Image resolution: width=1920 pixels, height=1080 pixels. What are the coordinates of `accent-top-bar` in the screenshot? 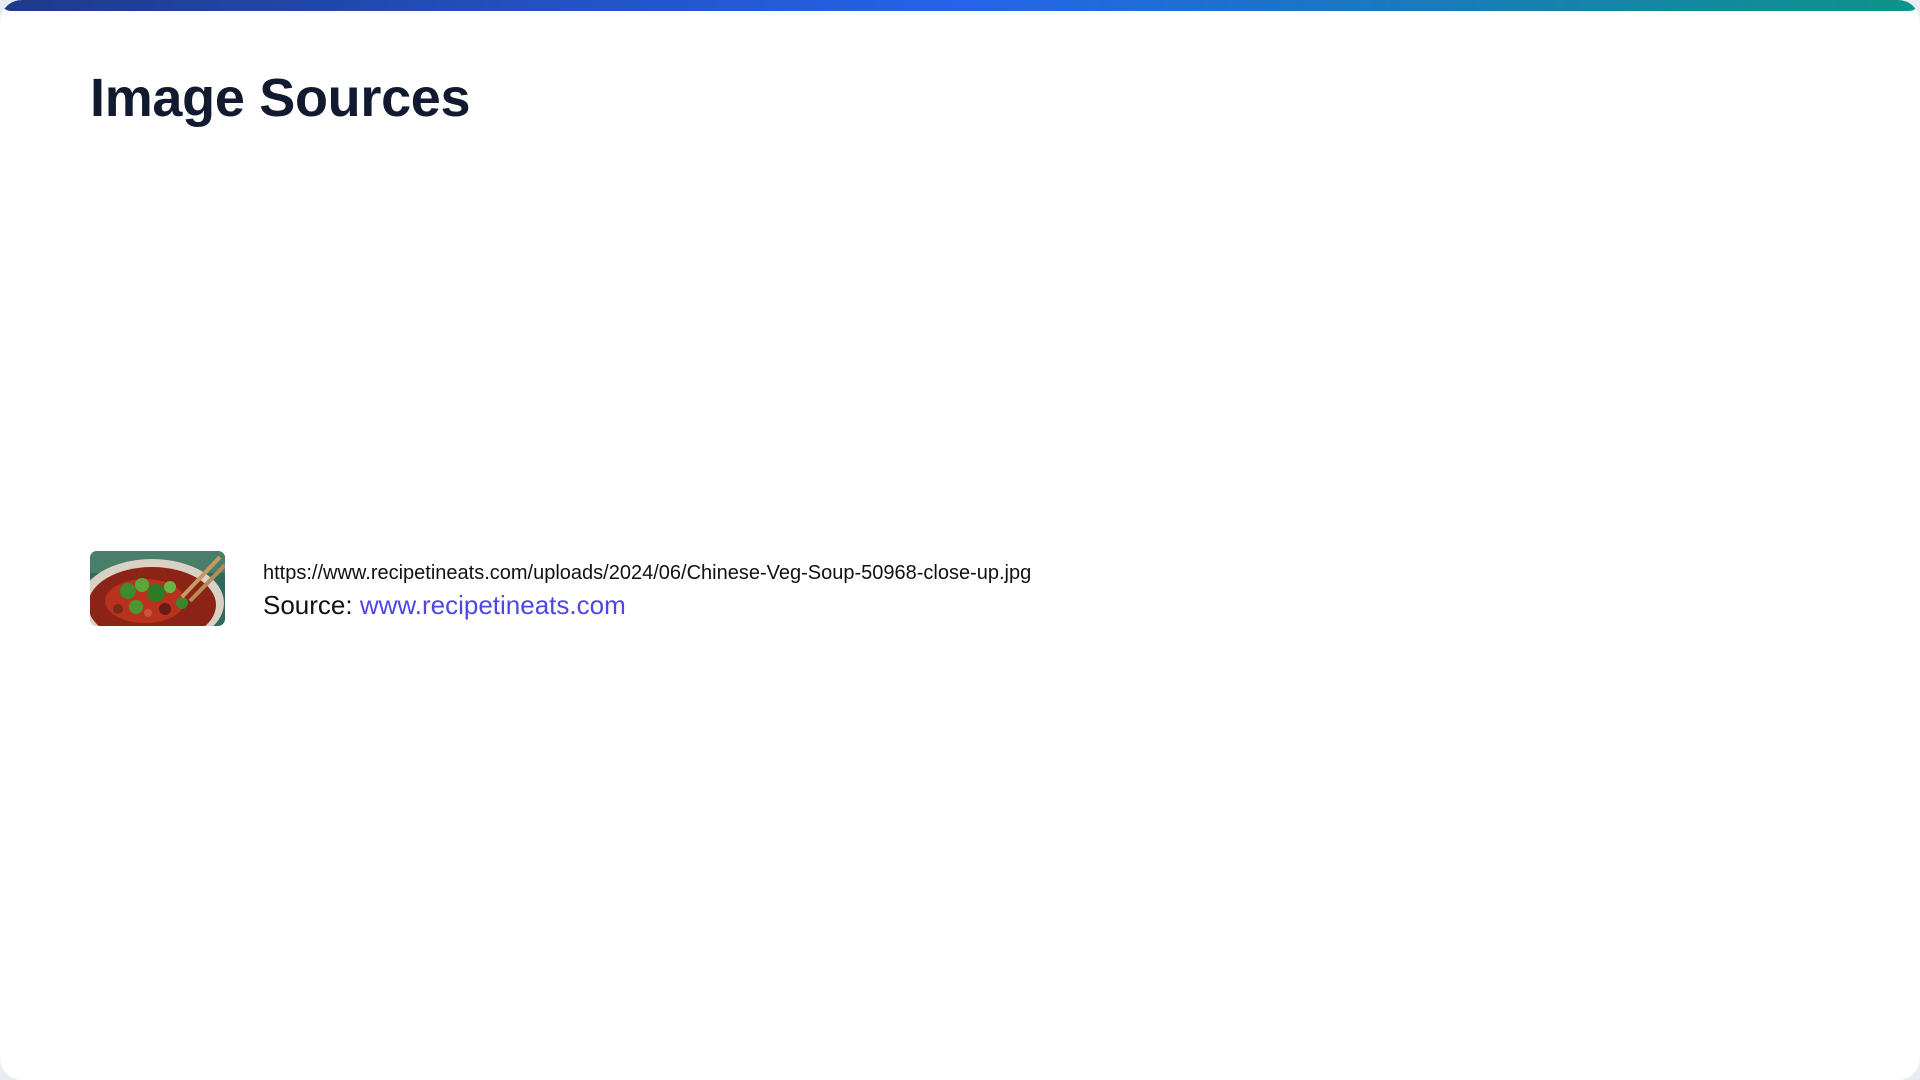 It's located at (960, 5).